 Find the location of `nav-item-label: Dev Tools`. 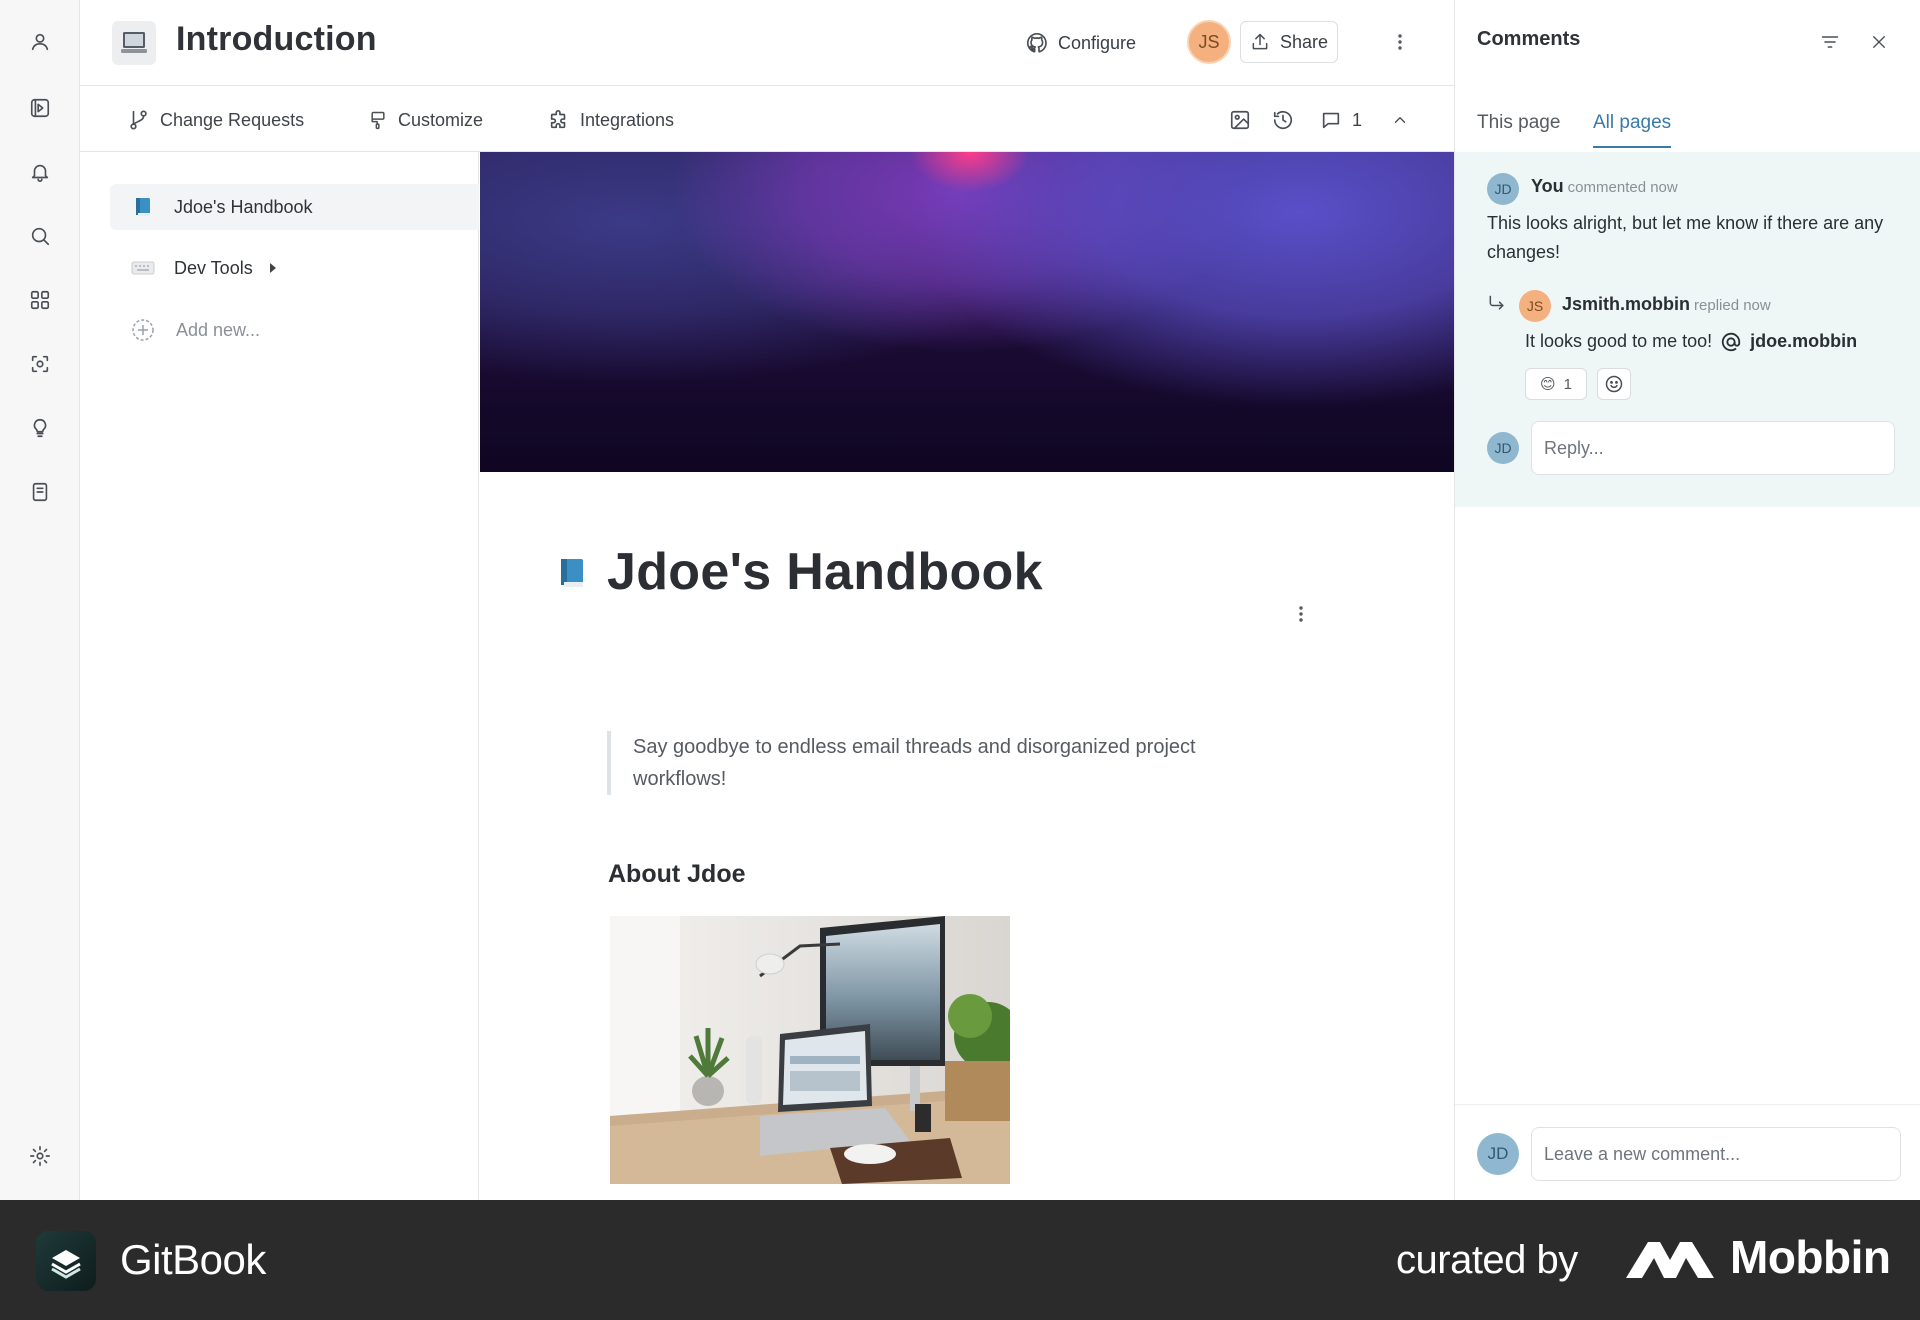

nav-item-label: Dev Tools is located at coordinates (213, 267).